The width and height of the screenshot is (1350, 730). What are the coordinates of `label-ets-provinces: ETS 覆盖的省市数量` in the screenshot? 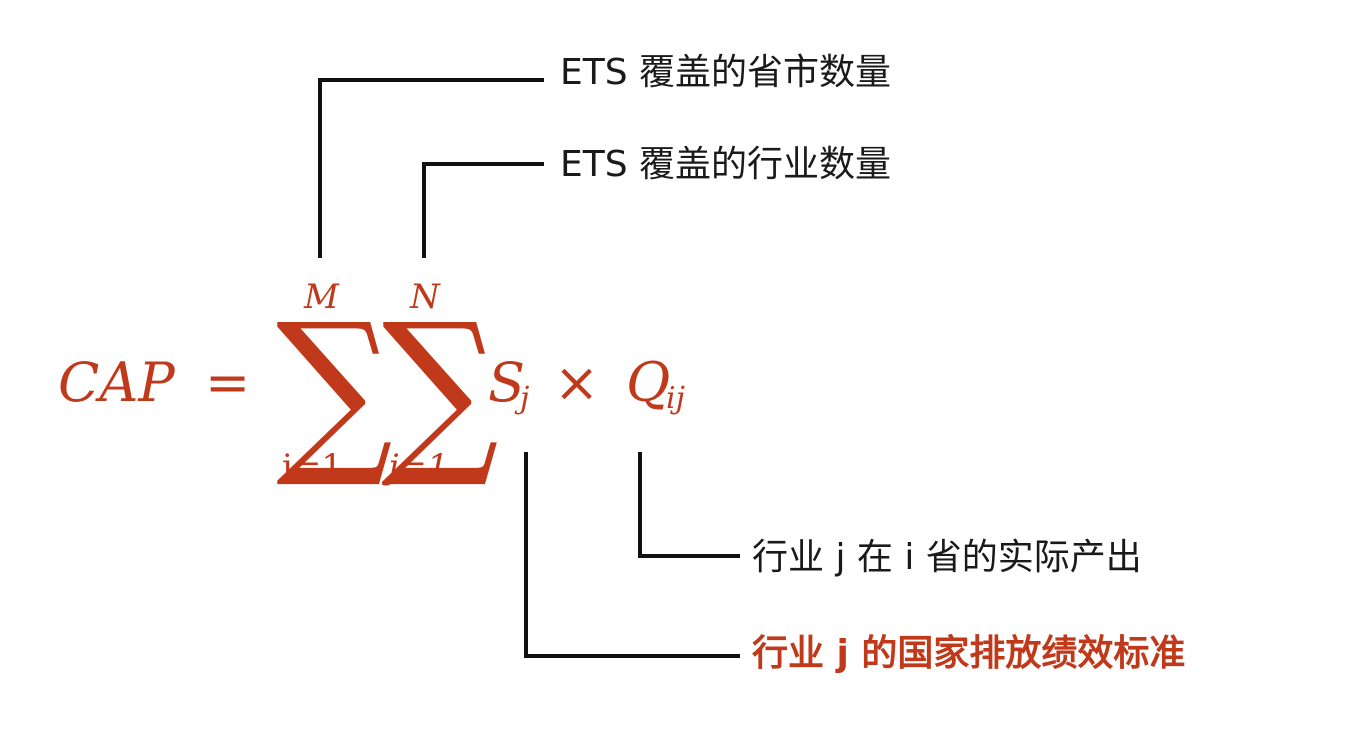 It's located at (726, 72).